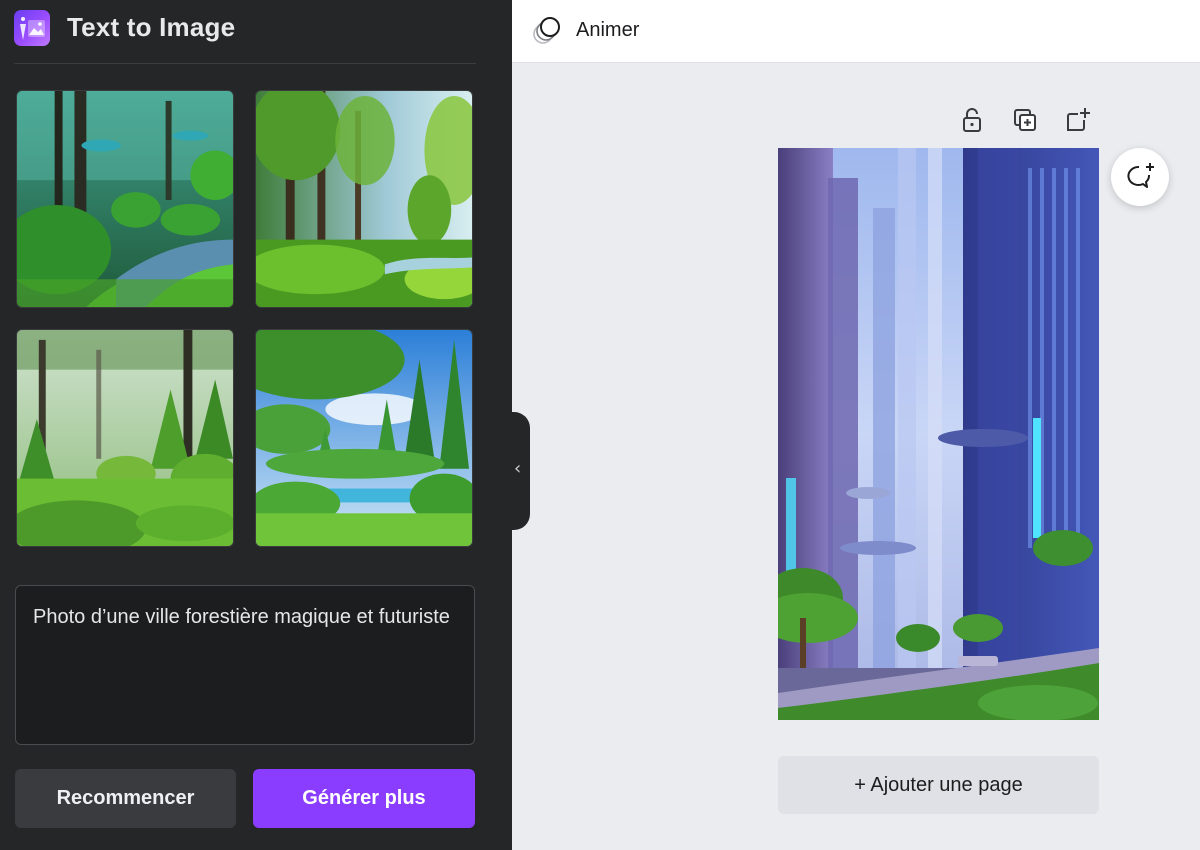 This screenshot has height=850, width=1200. What do you see at coordinates (125, 798) in the screenshot?
I see `restart-button: Recommencer` at bounding box center [125, 798].